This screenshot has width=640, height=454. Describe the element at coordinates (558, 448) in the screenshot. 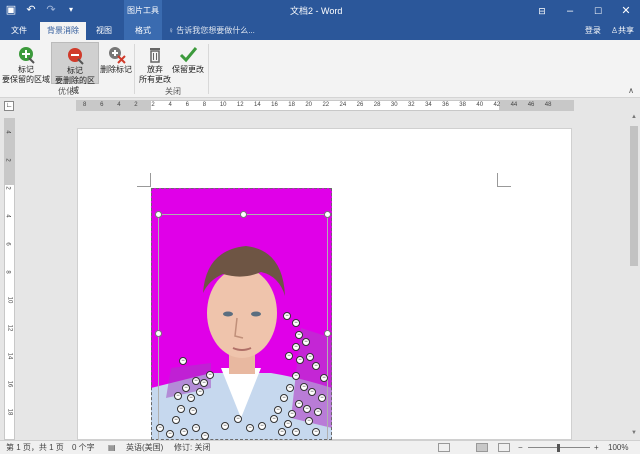

I see `zoom-slider-thumb` at that location.